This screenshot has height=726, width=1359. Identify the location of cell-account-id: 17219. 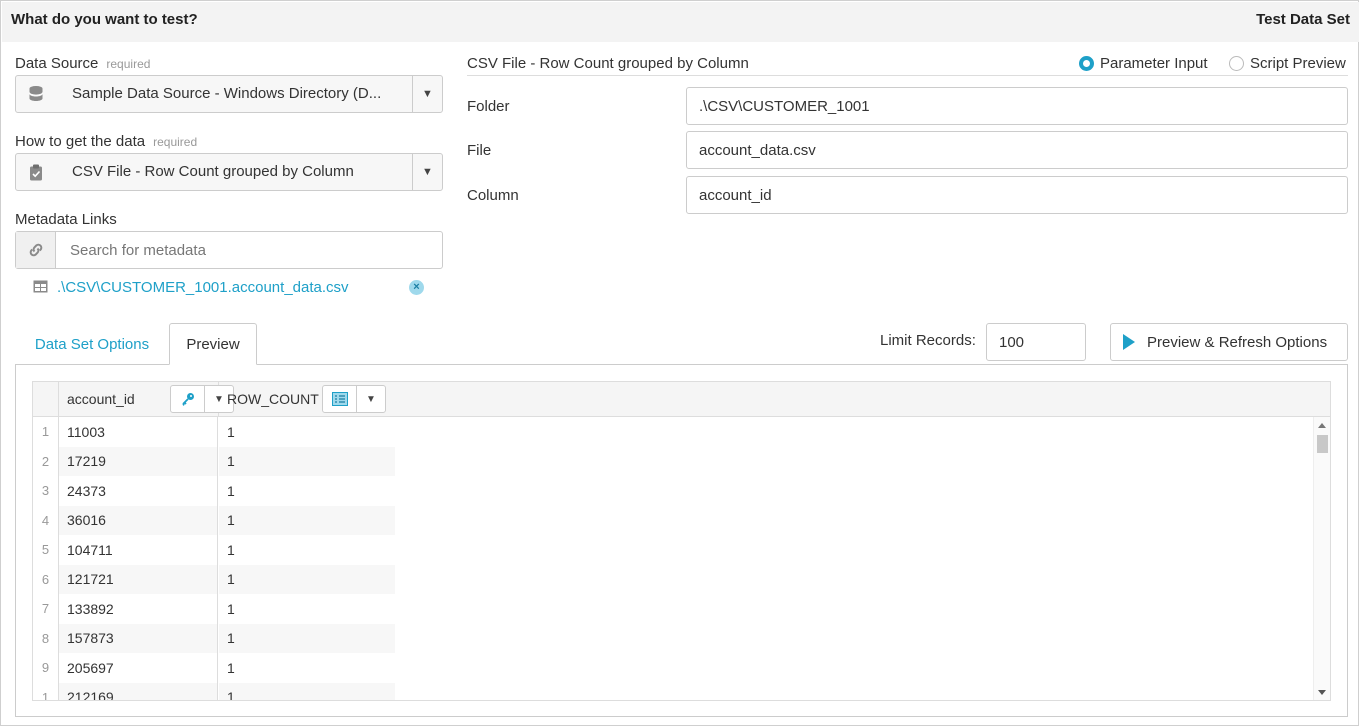
(138, 461).